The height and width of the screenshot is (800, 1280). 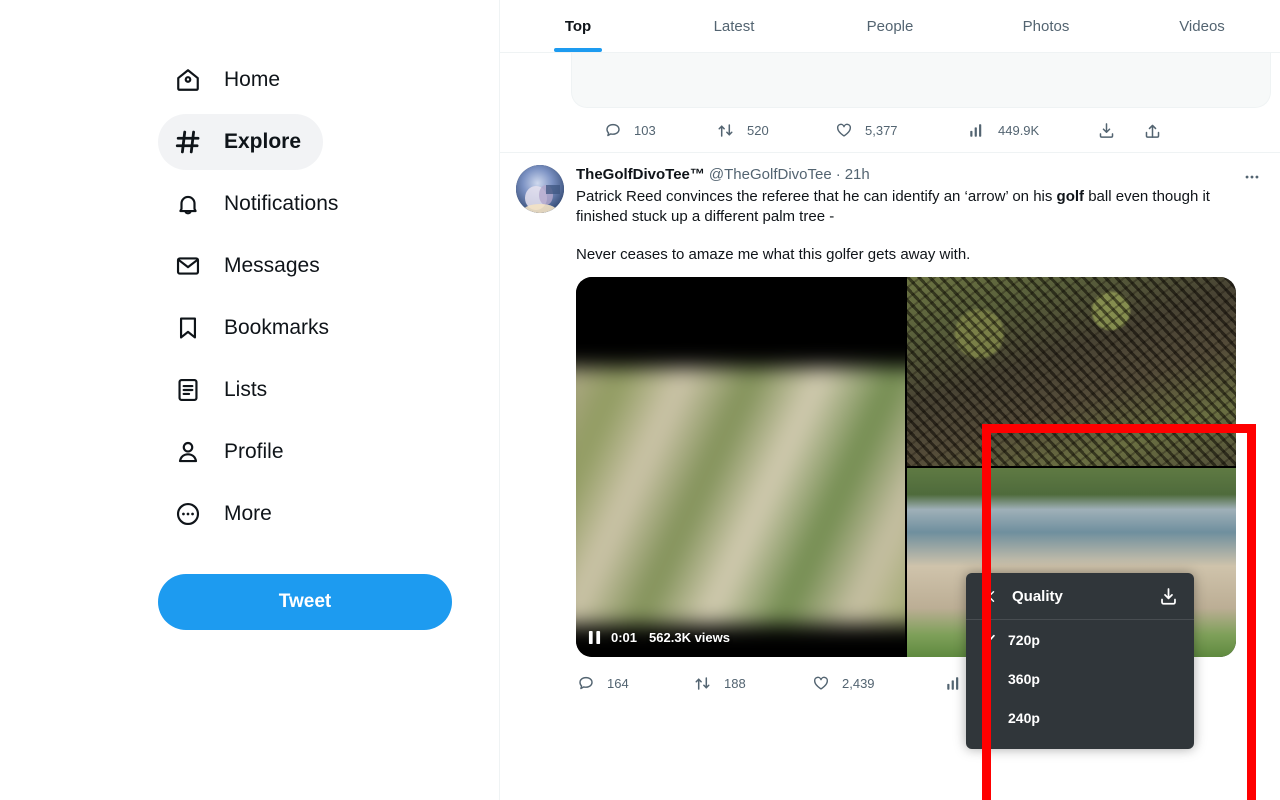 I want to click on retweet-action: 188, so click(x=752, y=683).